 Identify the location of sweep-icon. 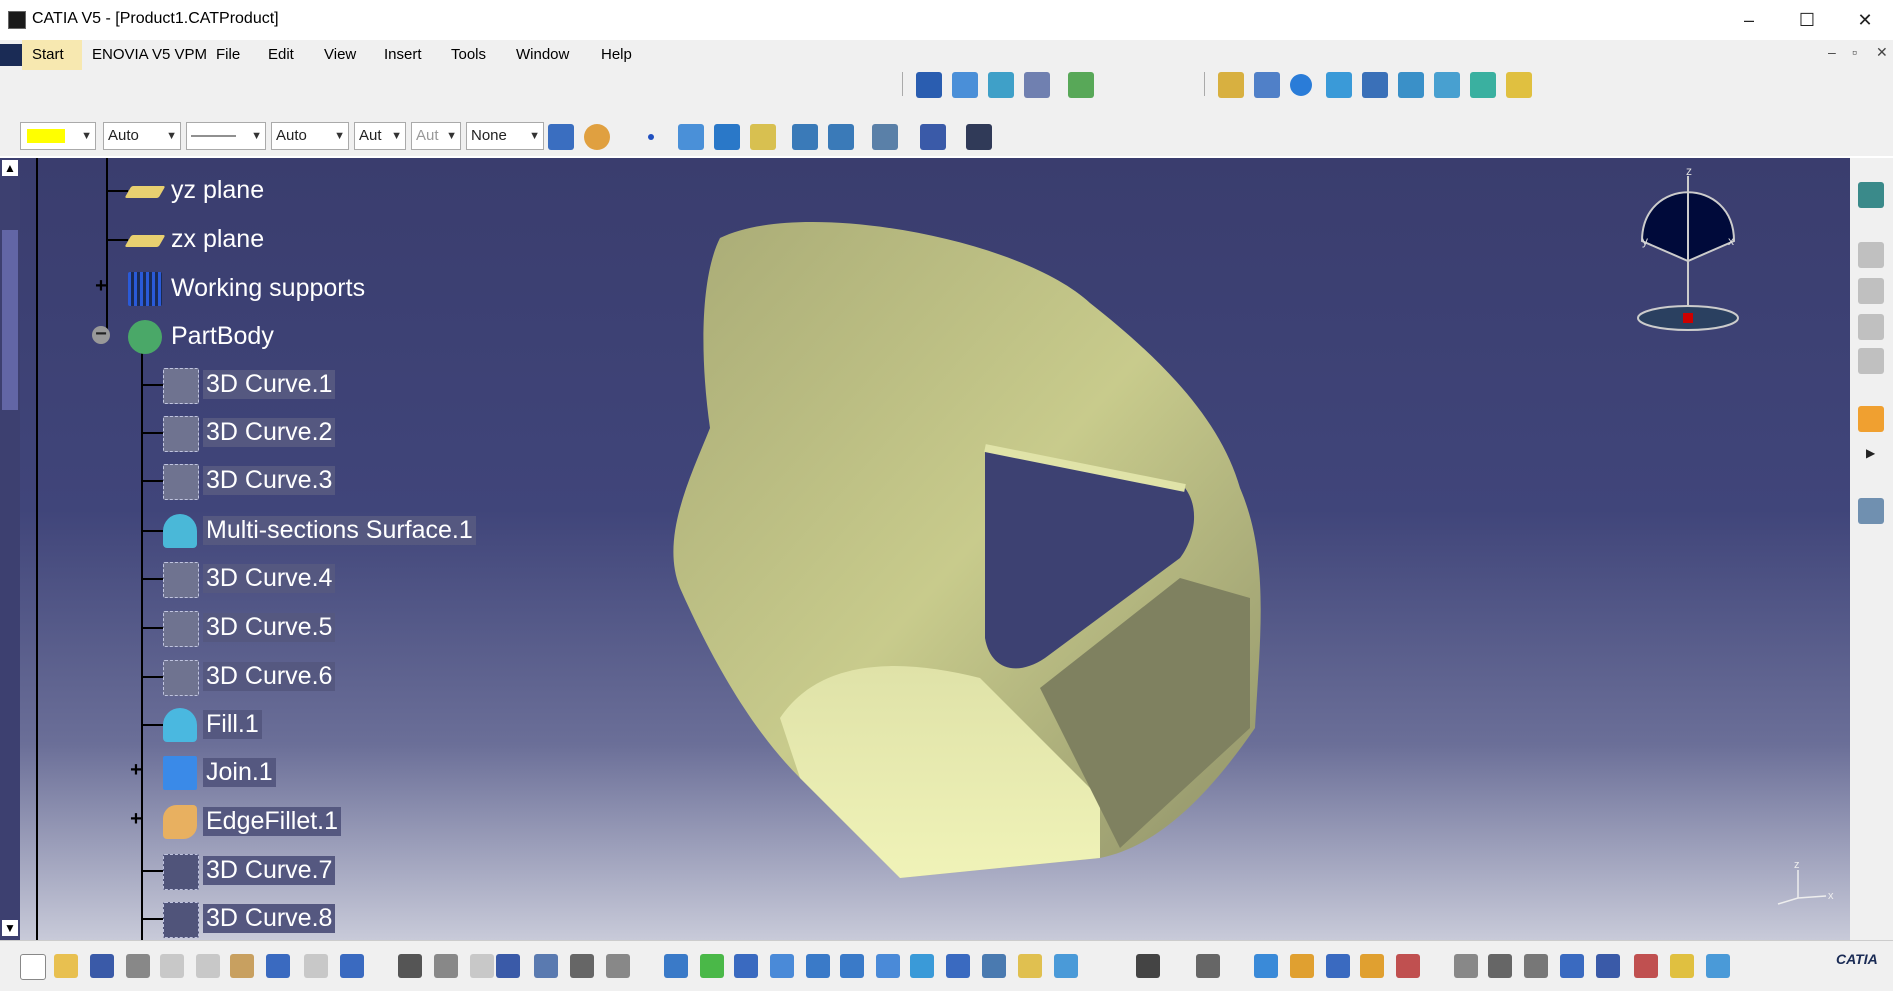
(1037, 85).